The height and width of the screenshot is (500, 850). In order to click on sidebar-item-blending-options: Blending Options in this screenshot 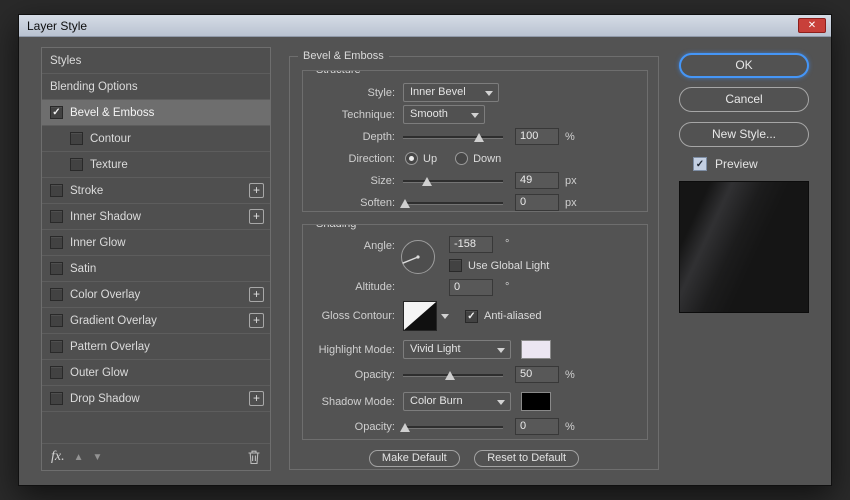, I will do `click(156, 87)`.